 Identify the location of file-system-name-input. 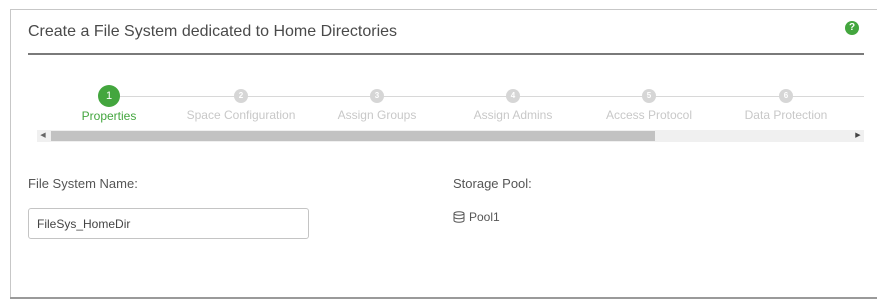
(168, 223).